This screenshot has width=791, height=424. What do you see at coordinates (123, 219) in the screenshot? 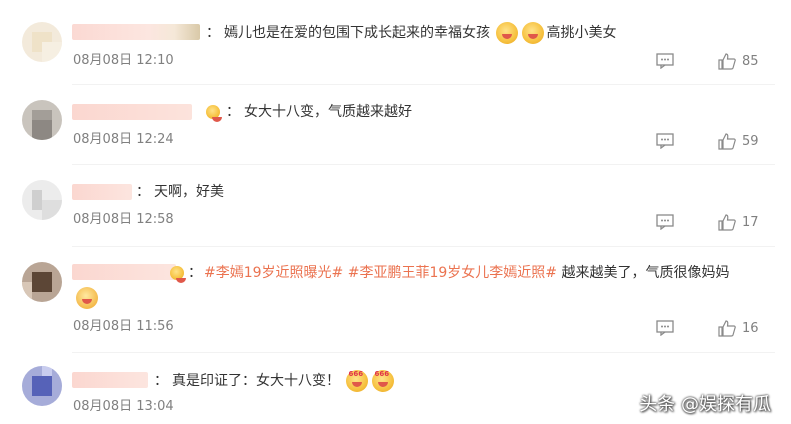
I see `comment-time: 08月08日 12:58` at bounding box center [123, 219].